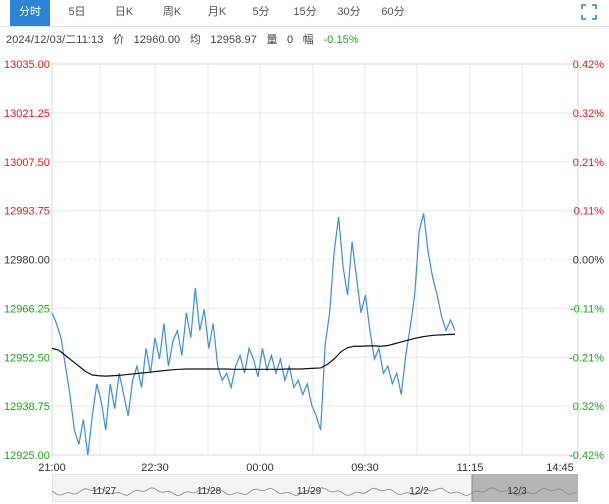 This screenshot has width=609, height=504. Describe the element at coordinates (27, 65) in the screenshot. I see `y-tick-left: 13035.00` at that location.